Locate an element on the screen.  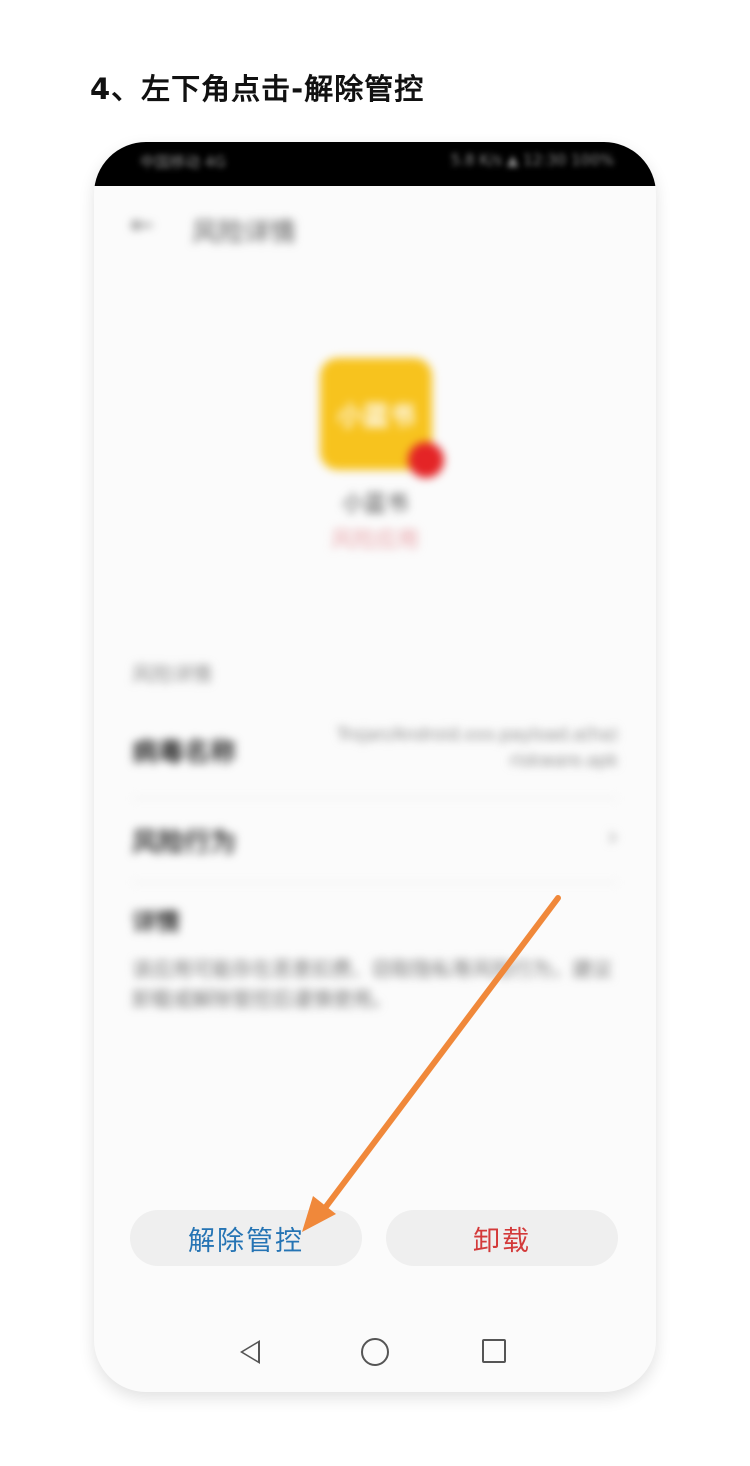
app-risk-status: 风险应用 is located at coordinates (374, 540).